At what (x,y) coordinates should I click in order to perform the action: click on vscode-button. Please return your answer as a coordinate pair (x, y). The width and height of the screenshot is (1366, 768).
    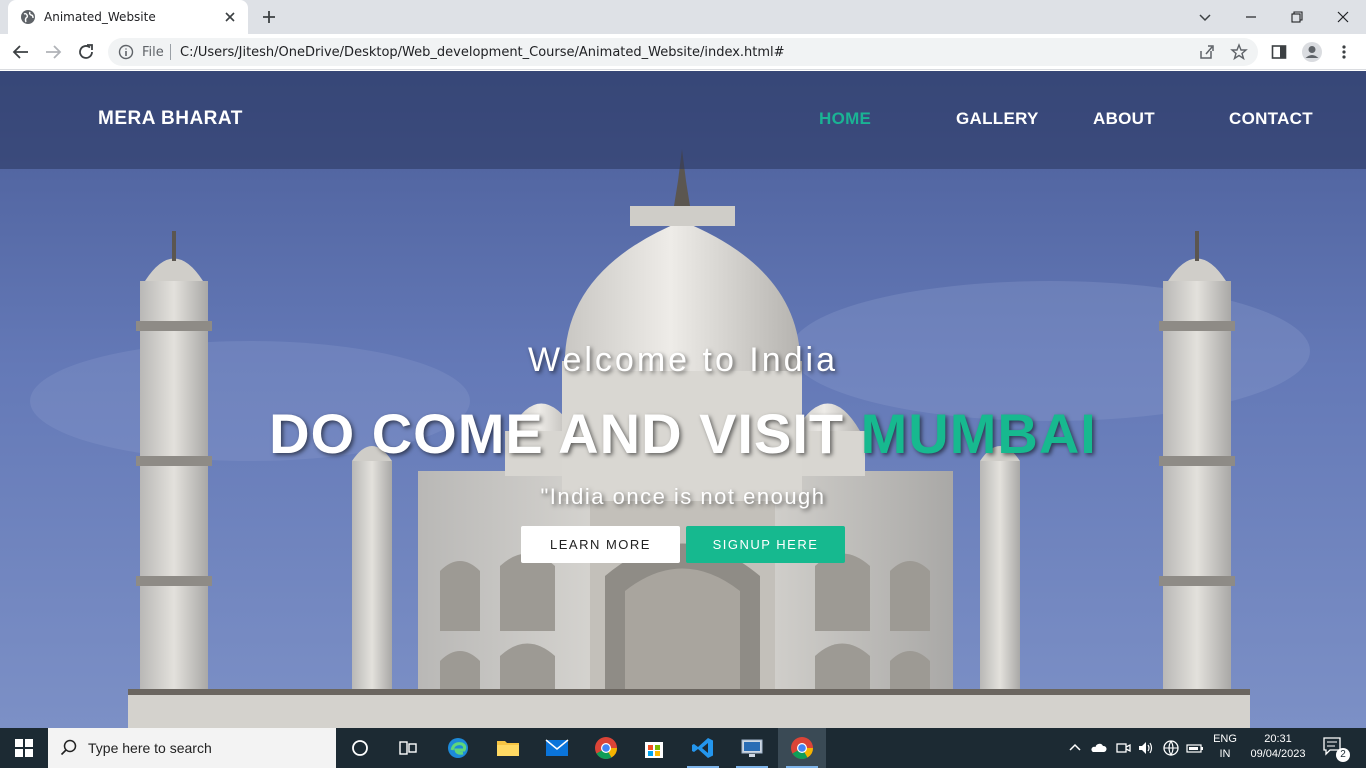
    Looking at the image, I should click on (703, 748).